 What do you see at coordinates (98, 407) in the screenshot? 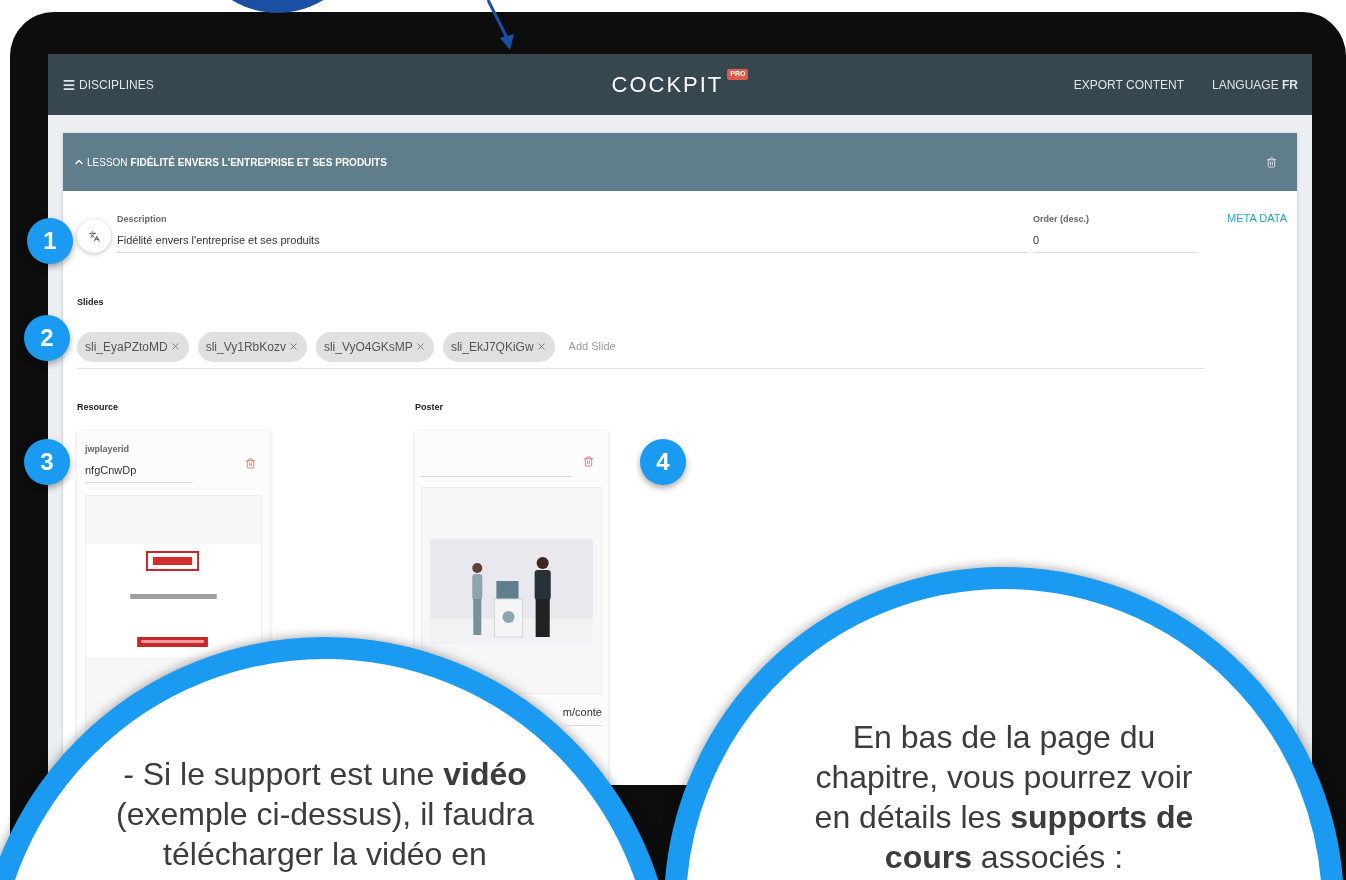
I see `resource-label: Resource` at bounding box center [98, 407].